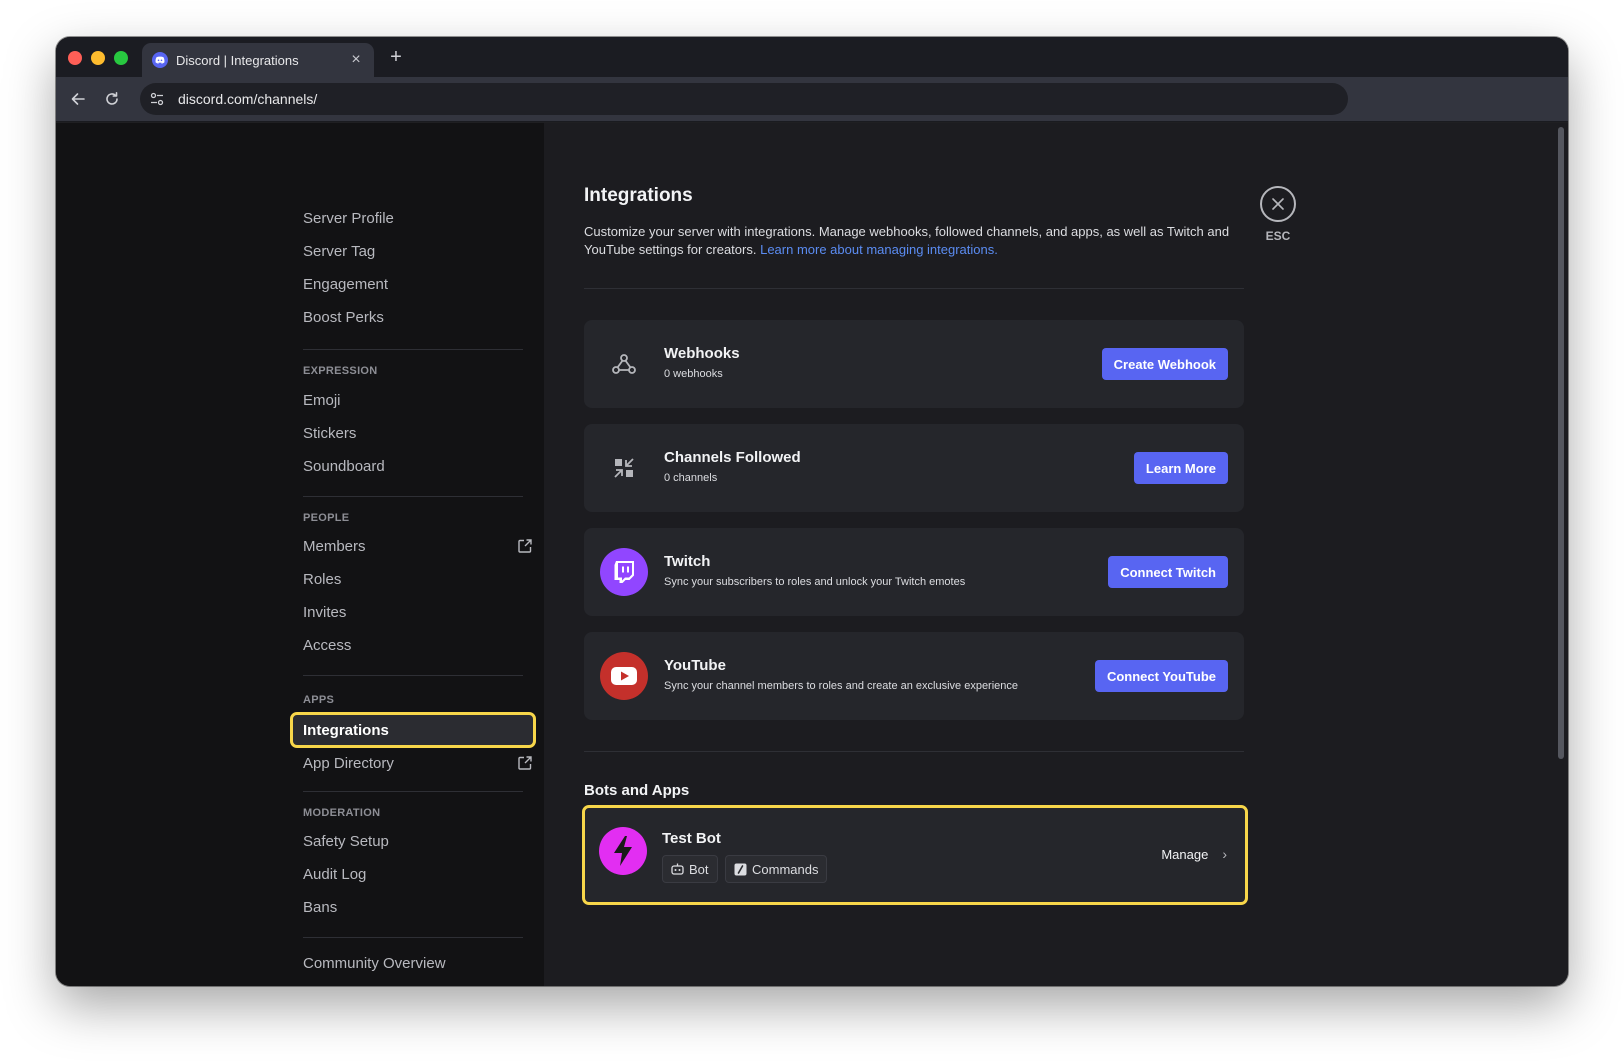 The image size is (1624, 1061). I want to click on back-arrow-icon, so click(78, 99).